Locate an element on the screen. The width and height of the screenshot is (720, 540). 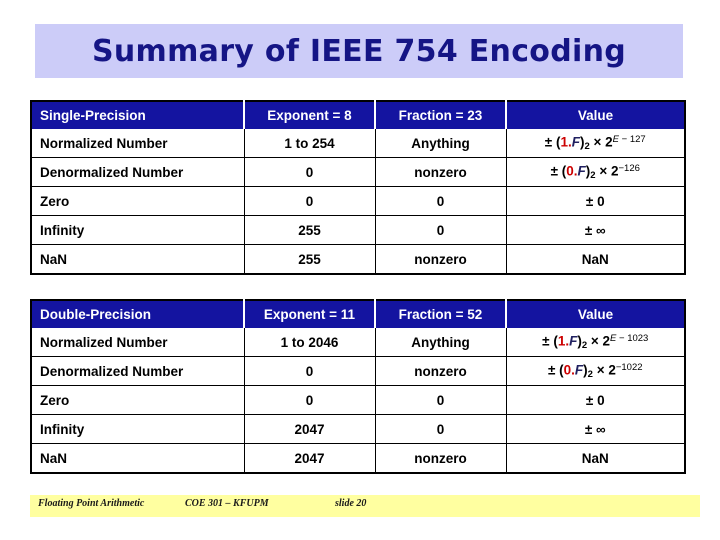
slide-title-band: Summary of IEEE 754 Encoding is located at coordinates (359, 51).